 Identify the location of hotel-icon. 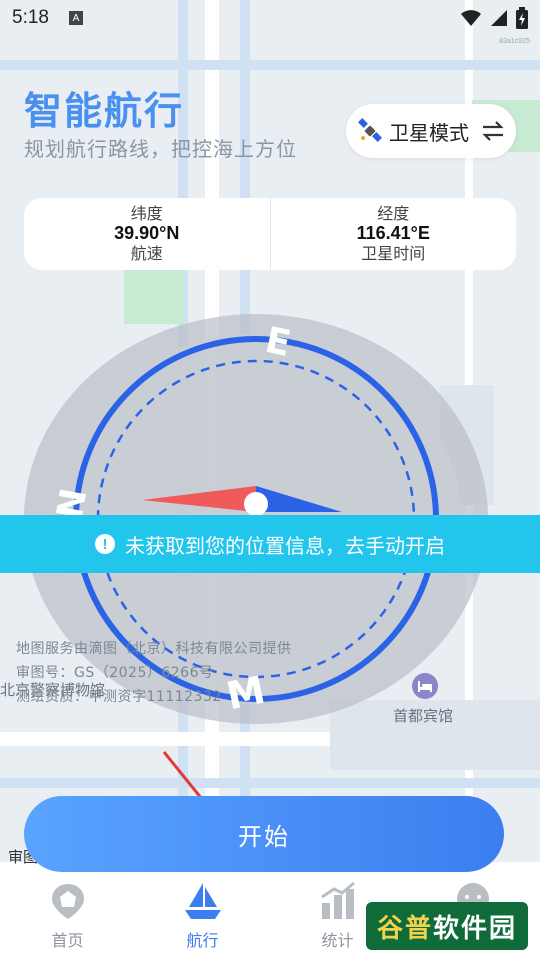
(425, 686).